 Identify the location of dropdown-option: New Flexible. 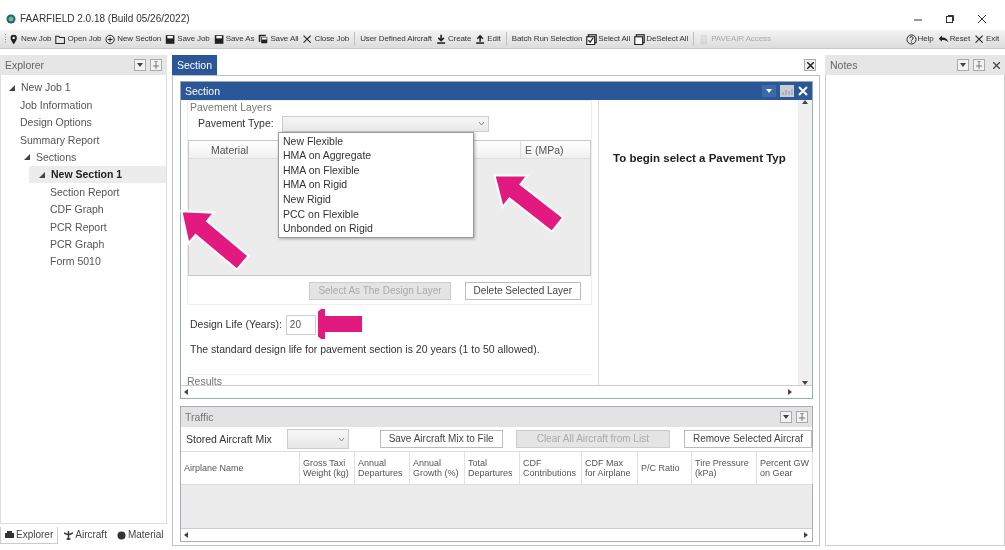
(376, 141).